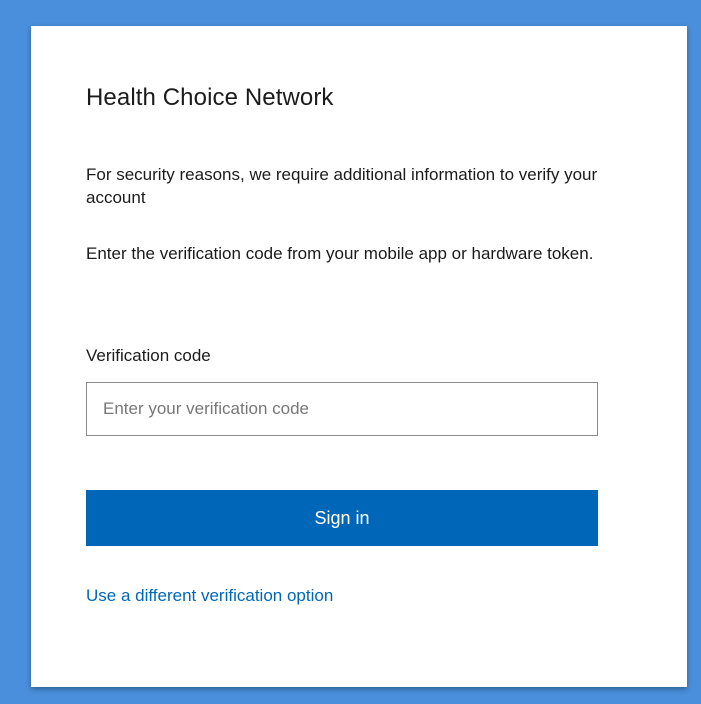  Describe the element at coordinates (342, 518) in the screenshot. I see `sign-in-button: Sign in` at that location.